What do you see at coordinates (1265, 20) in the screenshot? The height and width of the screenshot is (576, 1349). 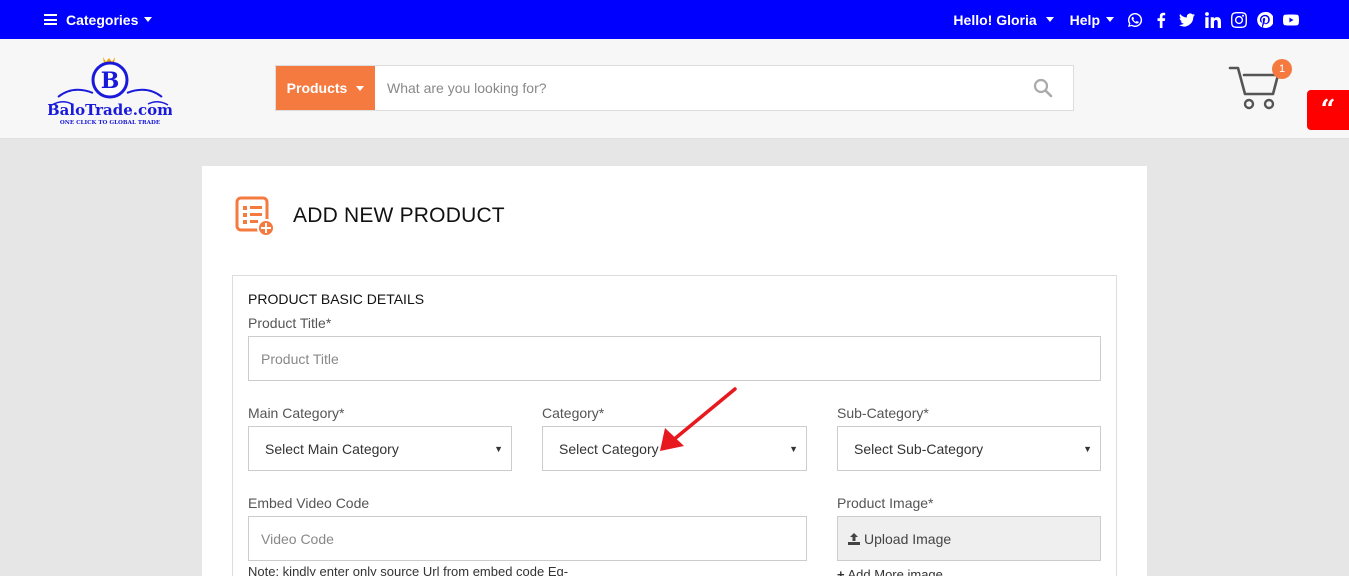 I see `pinterest-icon` at bounding box center [1265, 20].